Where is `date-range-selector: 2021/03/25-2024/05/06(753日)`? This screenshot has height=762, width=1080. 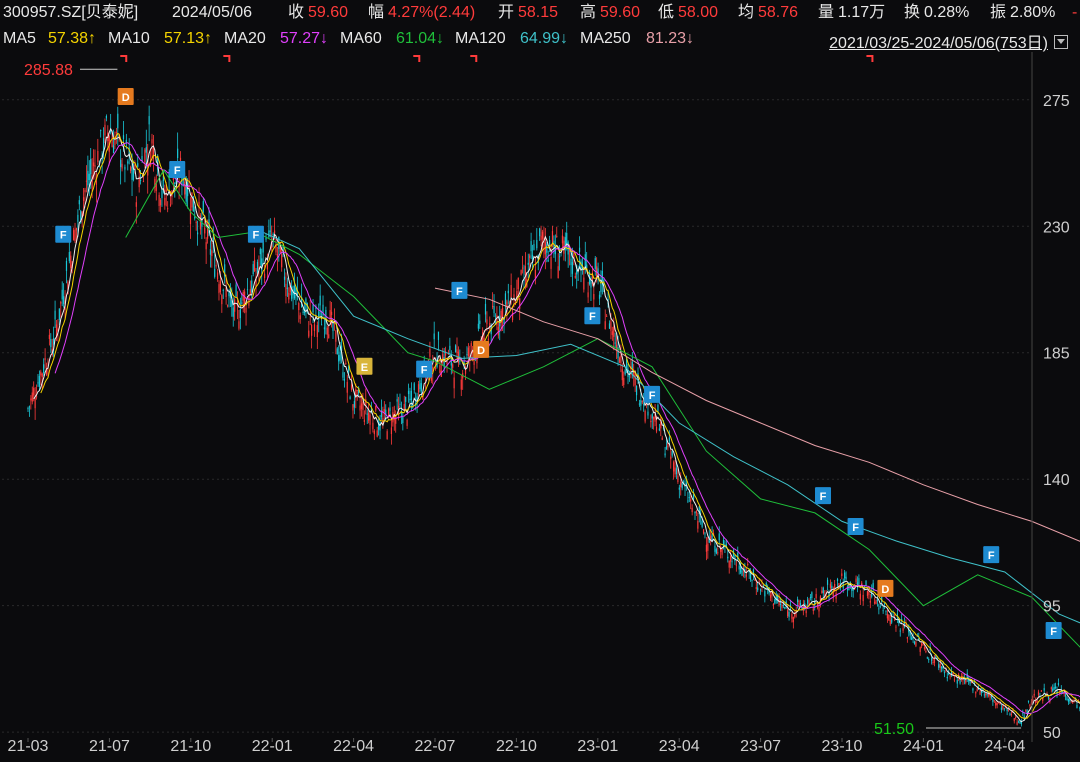
date-range-selector: 2021/03/25-2024/05/06(753日) is located at coordinates (948, 41).